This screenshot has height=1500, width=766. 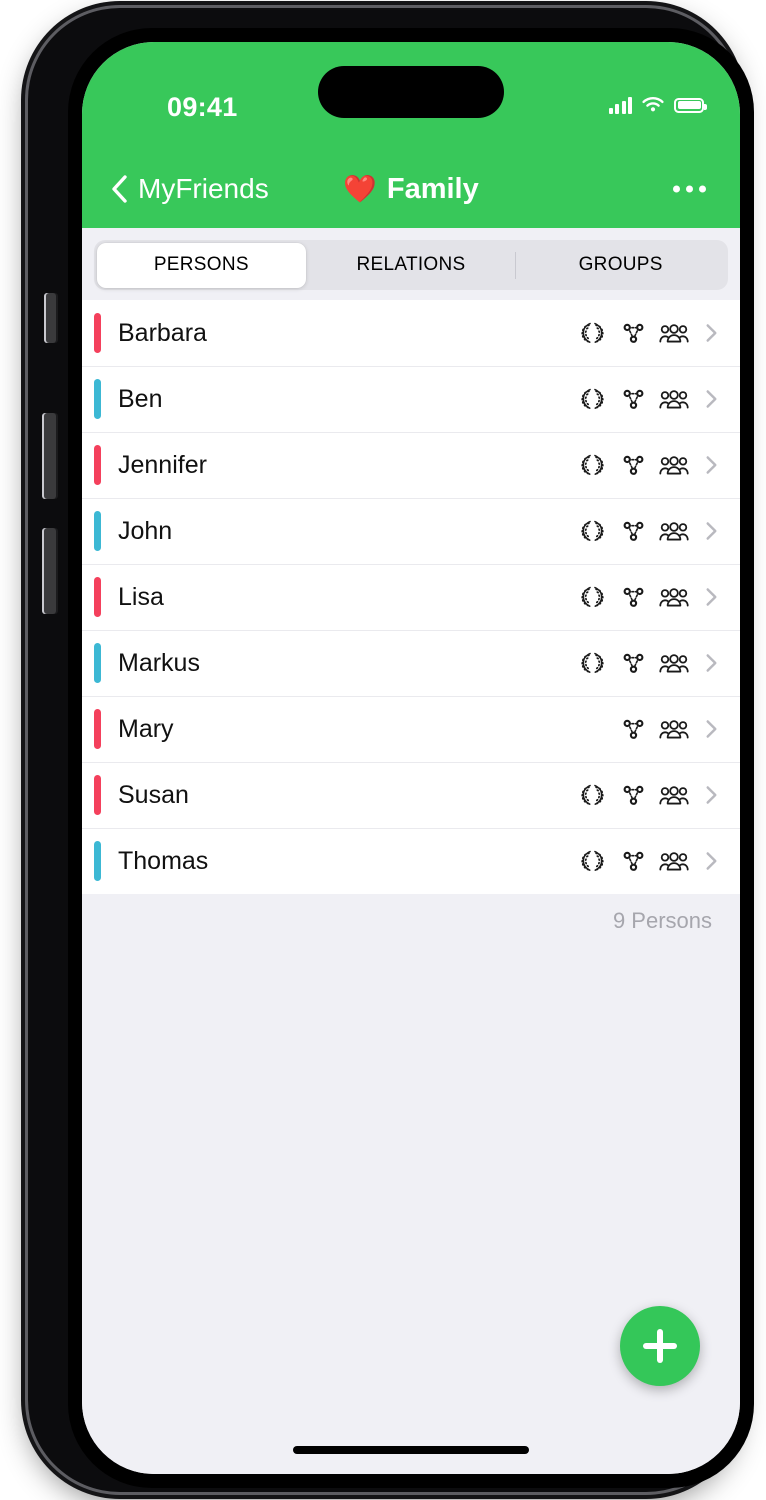 What do you see at coordinates (162, 332) in the screenshot?
I see `person-name: Barbara` at bounding box center [162, 332].